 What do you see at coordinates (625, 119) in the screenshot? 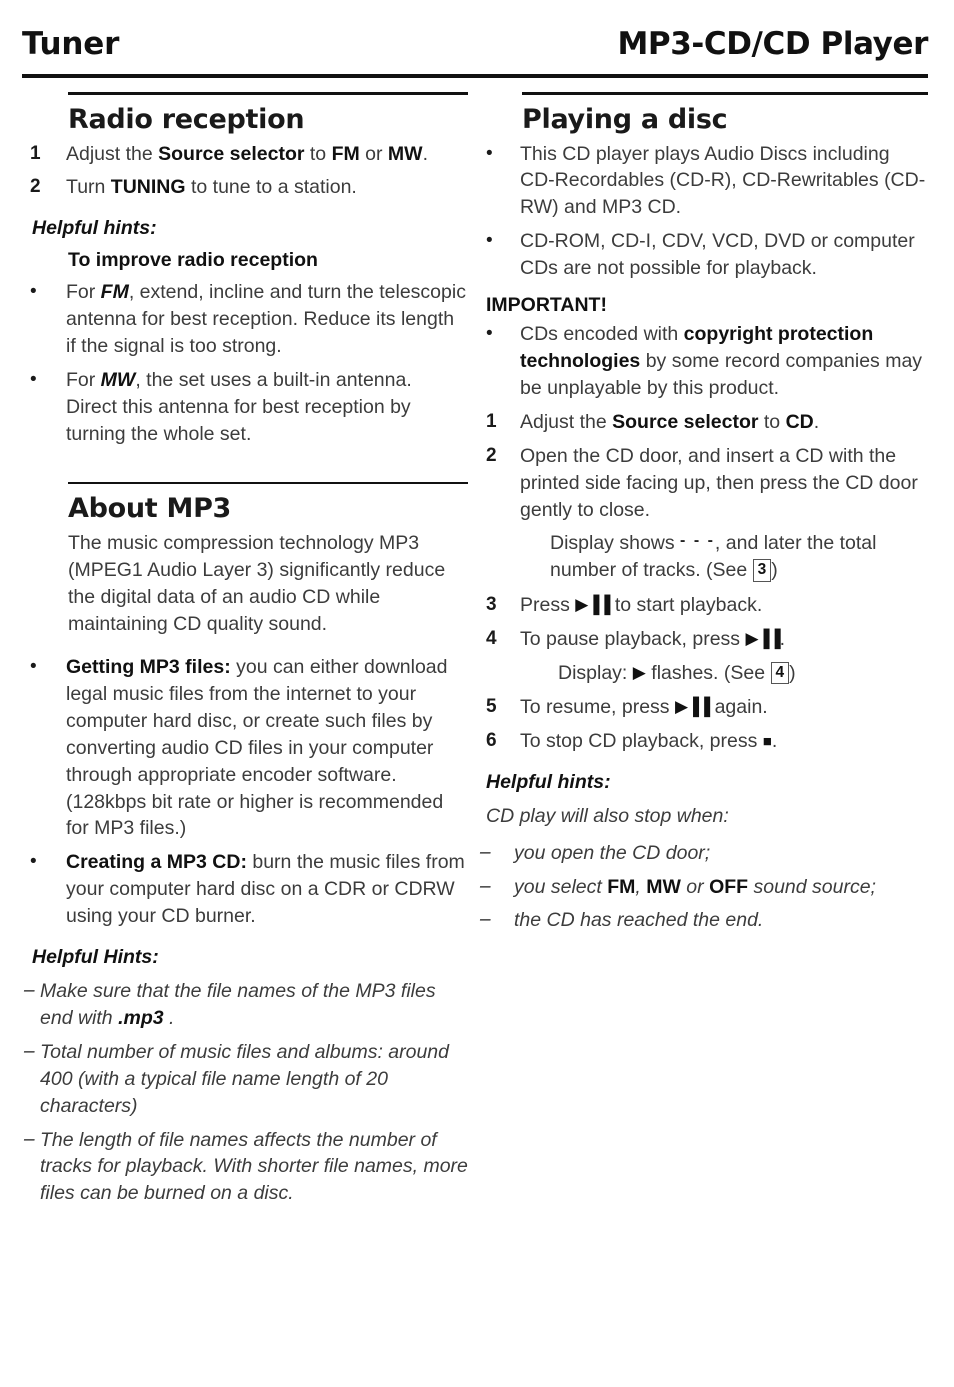
I see `section-title-playing-a-disc: Playing a disc` at bounding box center [625, 119].